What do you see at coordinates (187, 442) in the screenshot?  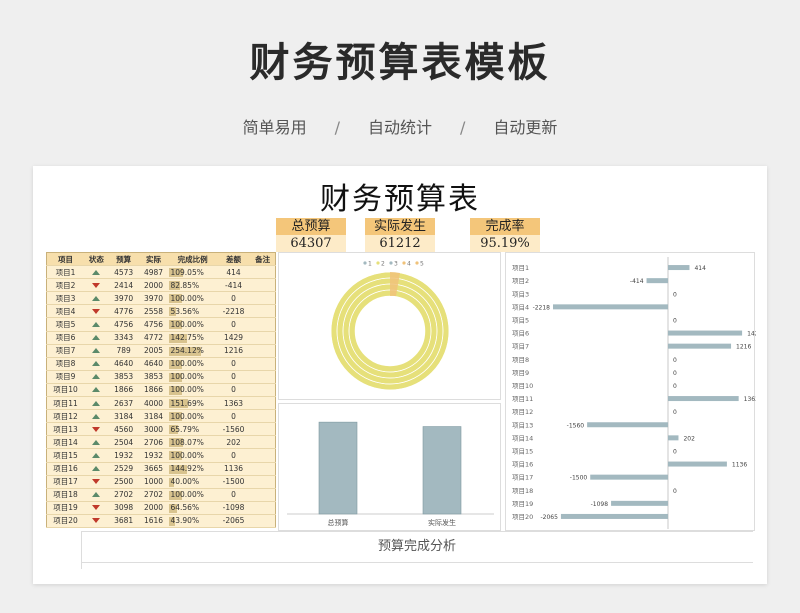 I see `ratio-value: 108.07%` at bounding box center [187, 442].